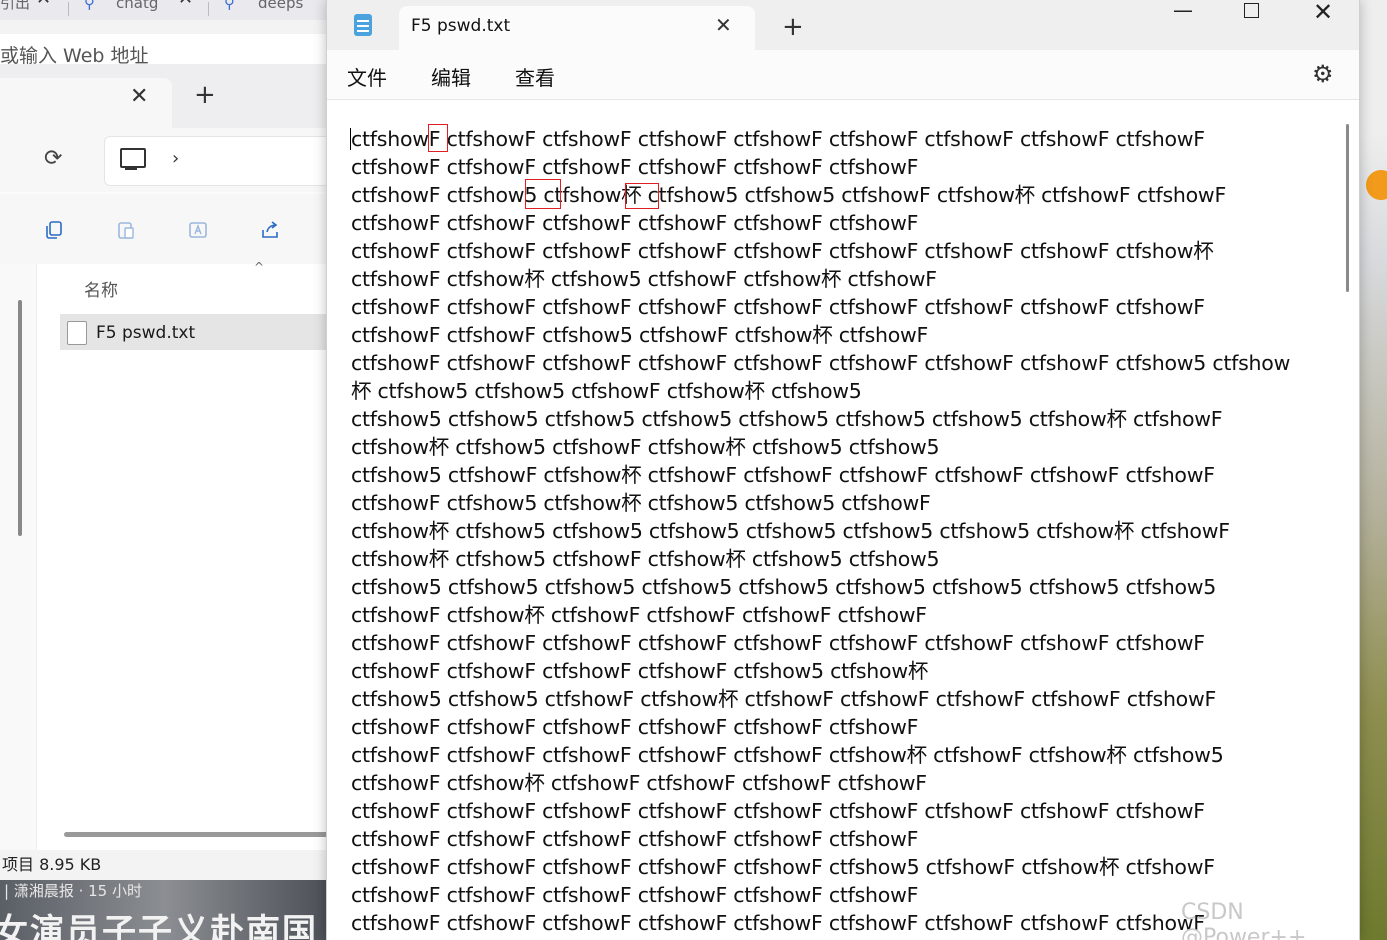 This screenshot has height=940, width=1387. Describe the element at coordinates (1323, 74) in the screenshot. I see `settings-gear-icon: ⚙` at that location.